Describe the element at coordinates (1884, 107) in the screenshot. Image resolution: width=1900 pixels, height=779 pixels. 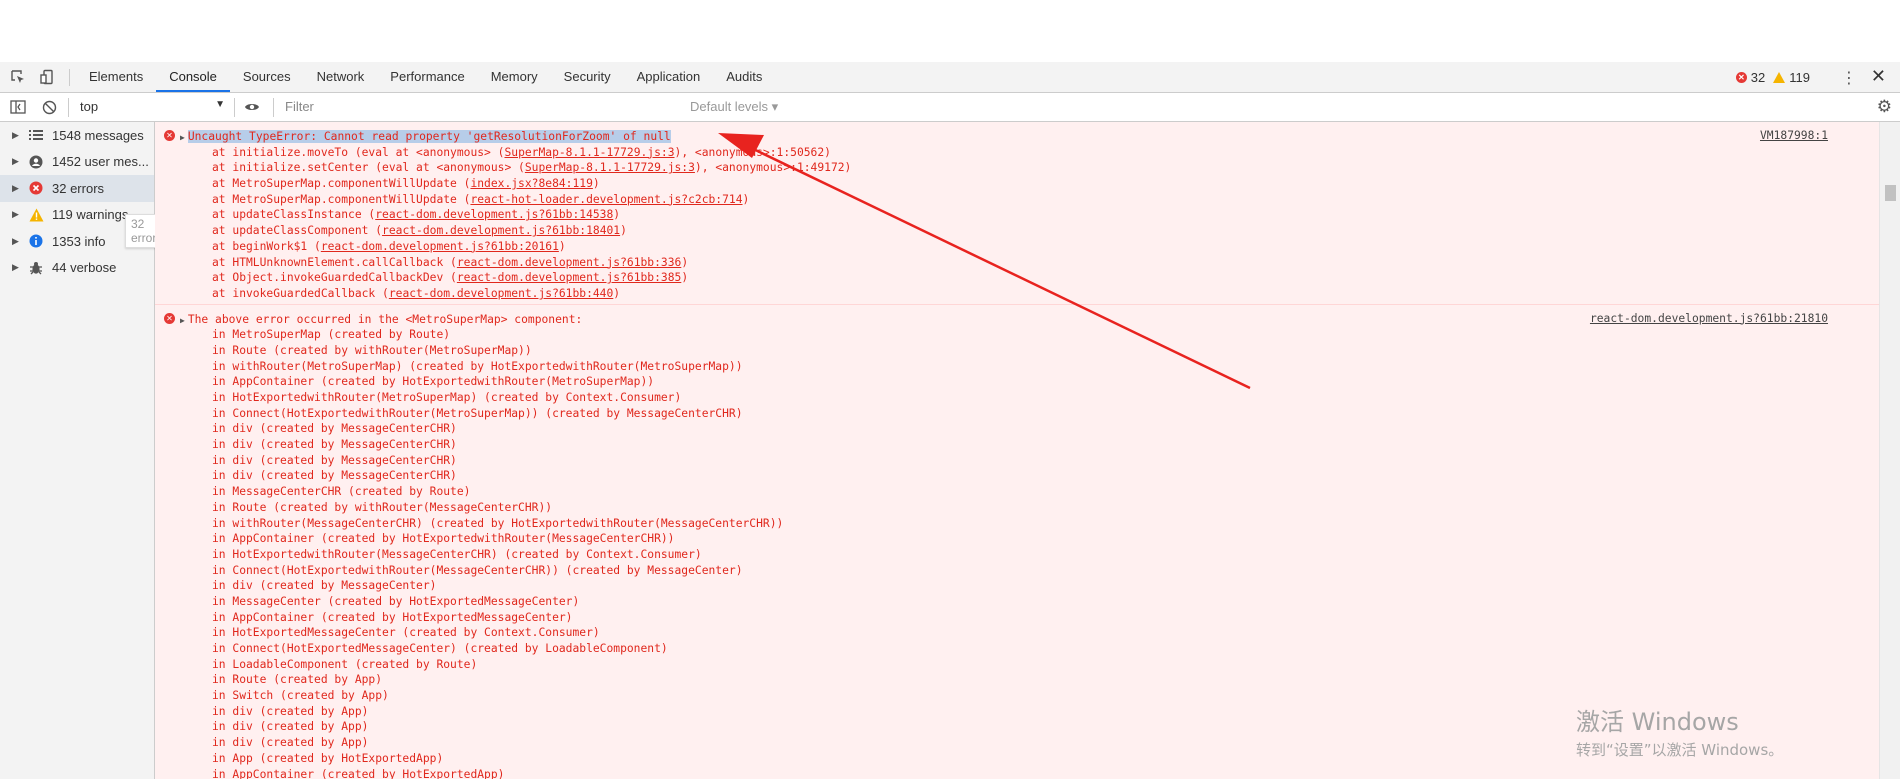
I see `console-settings-gear-icon: ⚙` at that location.